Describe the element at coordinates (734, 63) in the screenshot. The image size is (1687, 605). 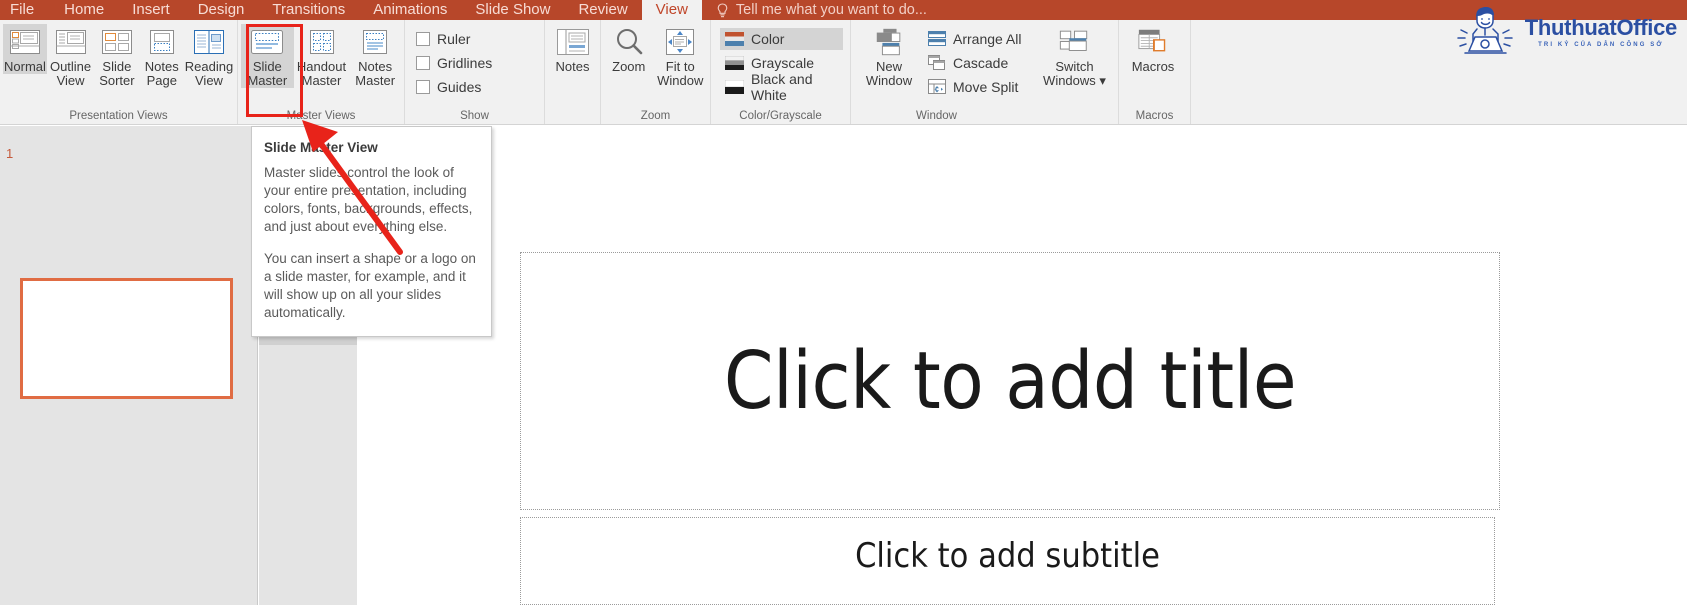
I see `grayscale-swatch-icon` at that location.